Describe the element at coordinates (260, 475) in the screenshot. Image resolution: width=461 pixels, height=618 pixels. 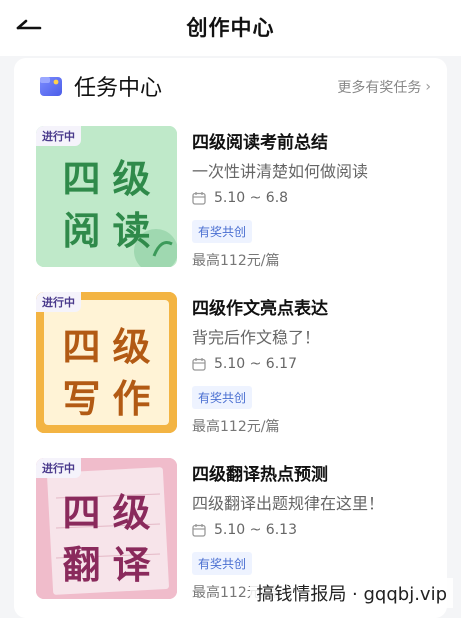
I see `task-title: 四级翻译热点预测` at that location.